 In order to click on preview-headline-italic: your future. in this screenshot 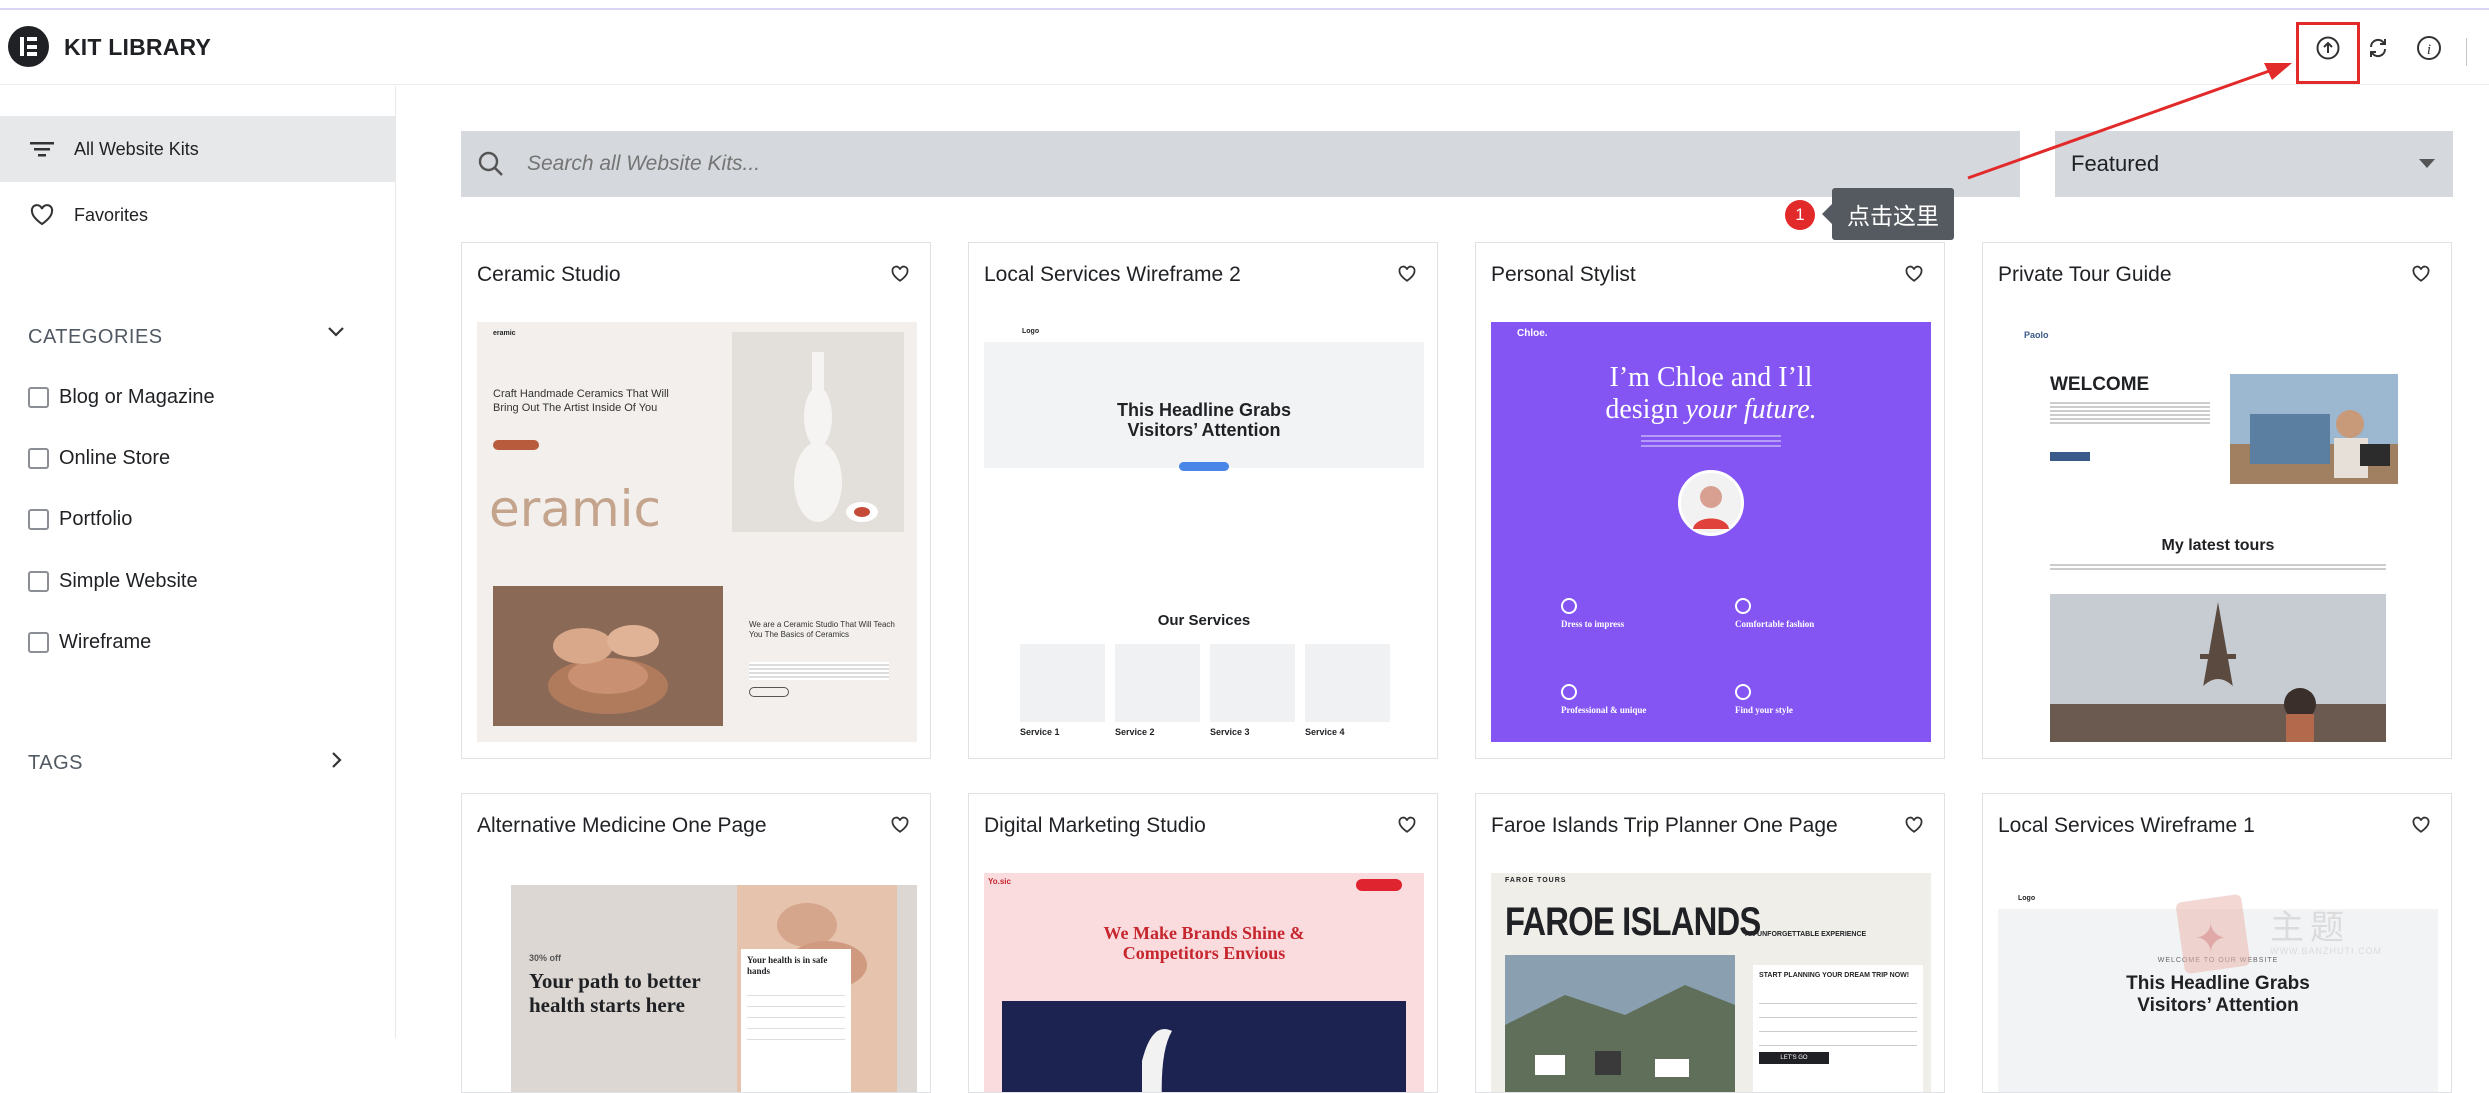, I will do `click(1751, 409)`.